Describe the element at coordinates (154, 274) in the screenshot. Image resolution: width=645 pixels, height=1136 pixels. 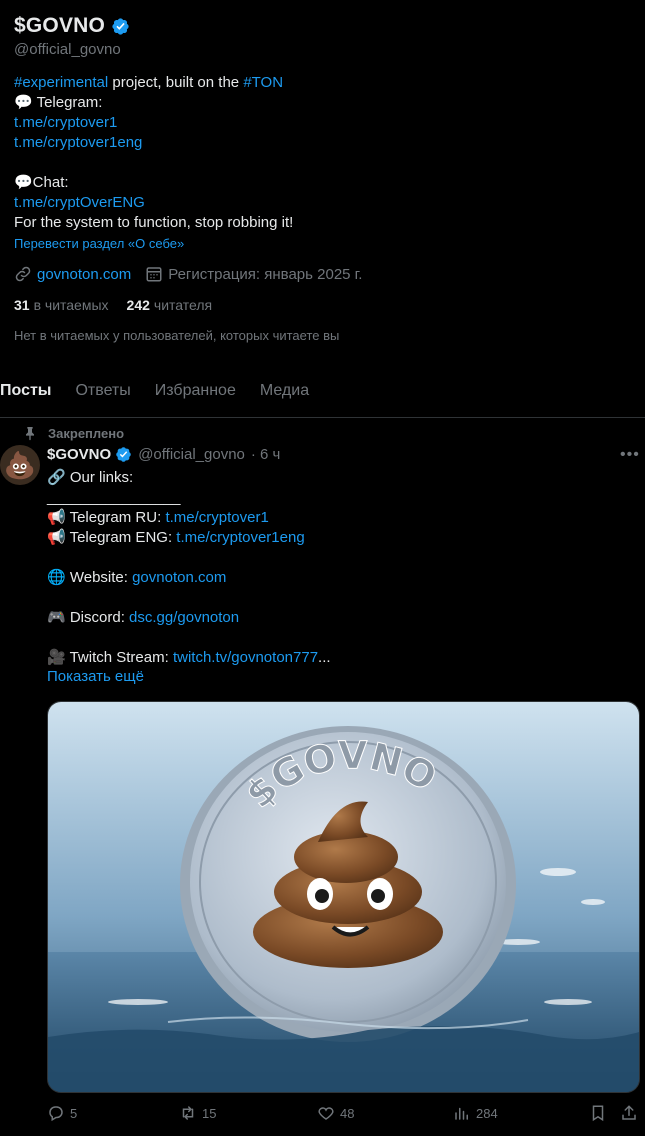
I see `calendar-icon` at that location.